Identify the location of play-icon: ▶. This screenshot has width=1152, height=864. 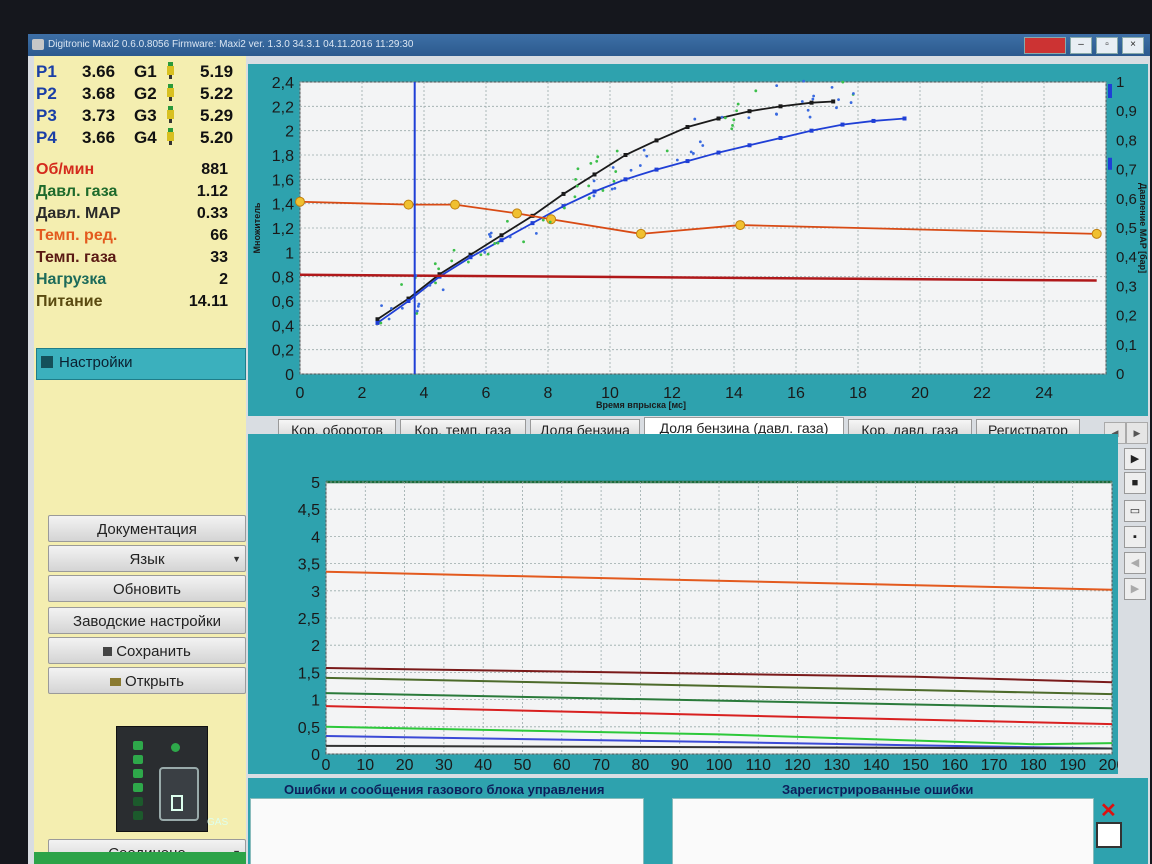
(1135, 459).